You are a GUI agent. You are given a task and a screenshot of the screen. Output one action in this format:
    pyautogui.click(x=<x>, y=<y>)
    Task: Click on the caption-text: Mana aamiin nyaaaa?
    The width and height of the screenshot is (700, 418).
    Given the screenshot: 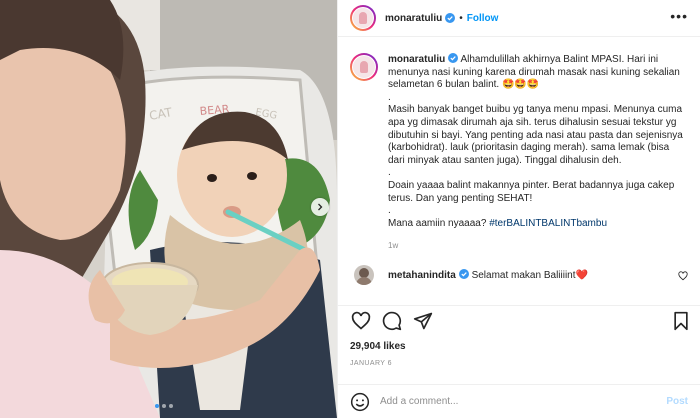 What is the action you would take?
    pyautogui.click(x=439, y=223)
    